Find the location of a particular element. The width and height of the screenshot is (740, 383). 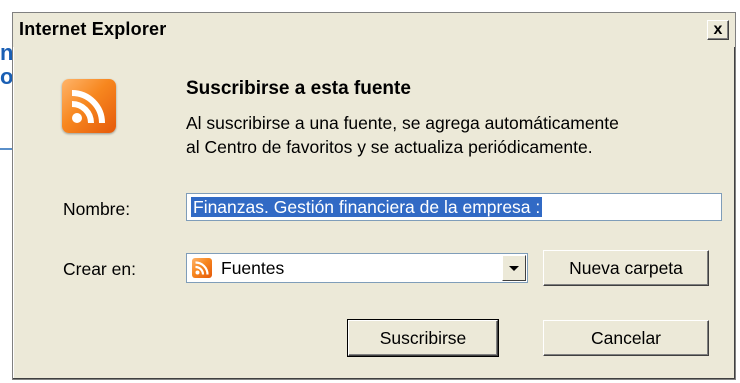

close-button: x is located at coordinates (718, 30).